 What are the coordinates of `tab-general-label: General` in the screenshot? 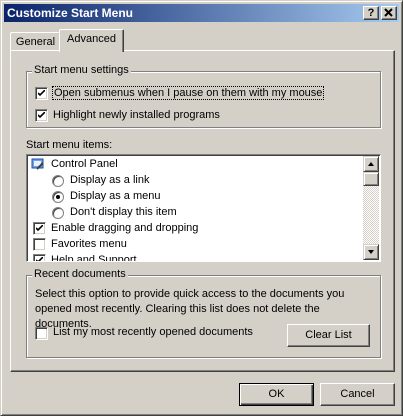 It's located at (35, 42).